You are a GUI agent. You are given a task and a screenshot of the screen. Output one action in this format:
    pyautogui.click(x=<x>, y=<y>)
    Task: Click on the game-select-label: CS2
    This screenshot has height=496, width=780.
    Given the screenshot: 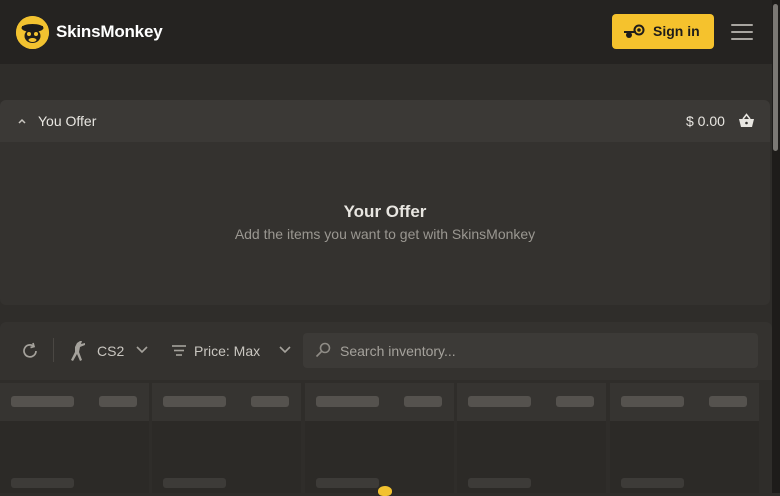 What is the action you would take?
    pyautogui.click(x=110, y=351)
    